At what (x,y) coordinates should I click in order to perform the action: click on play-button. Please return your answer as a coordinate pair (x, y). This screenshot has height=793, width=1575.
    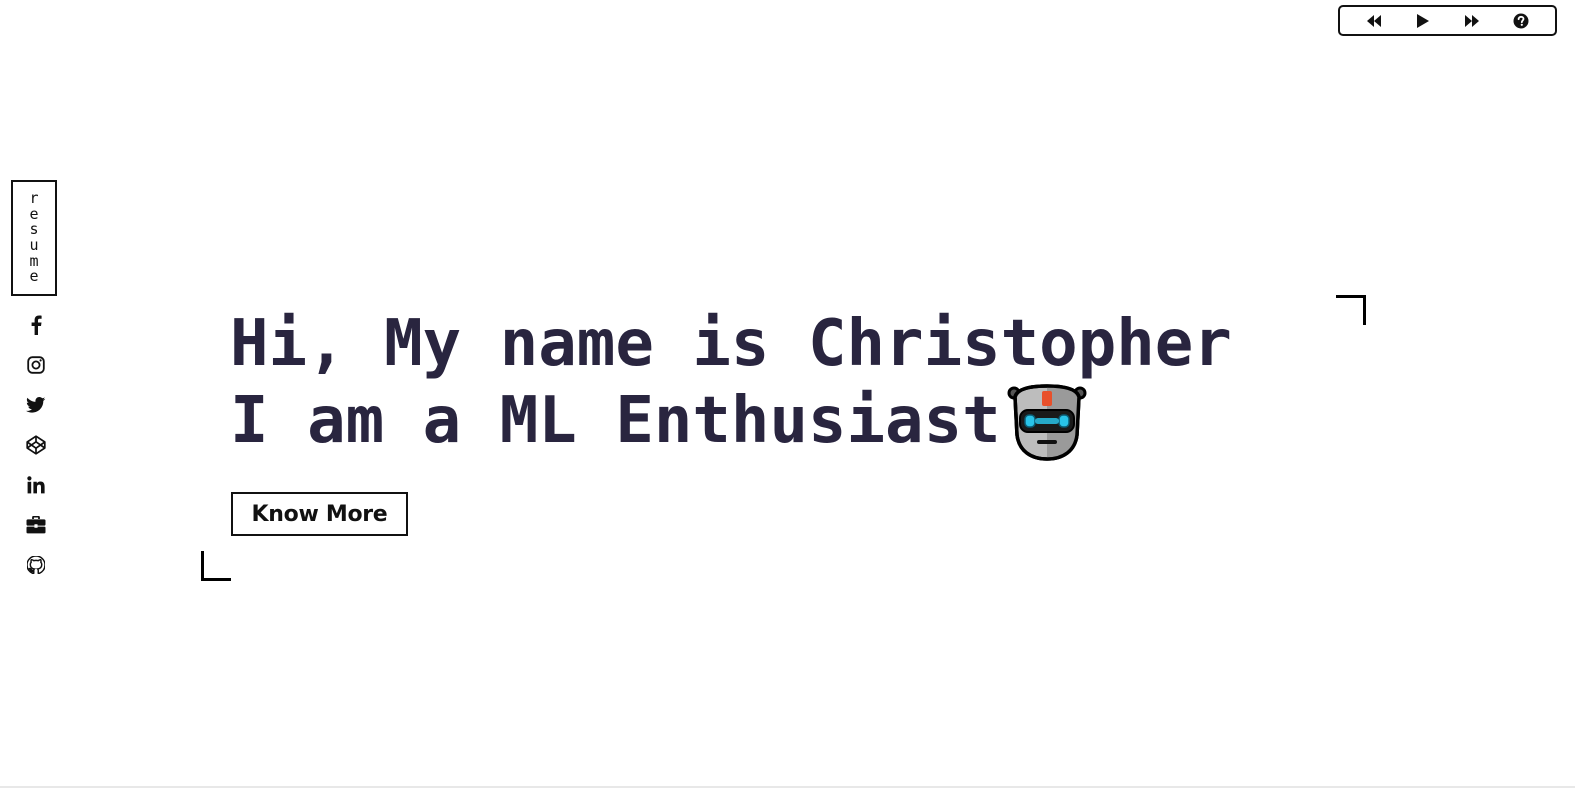
    Looking at the image, I should click on (1423, 21).